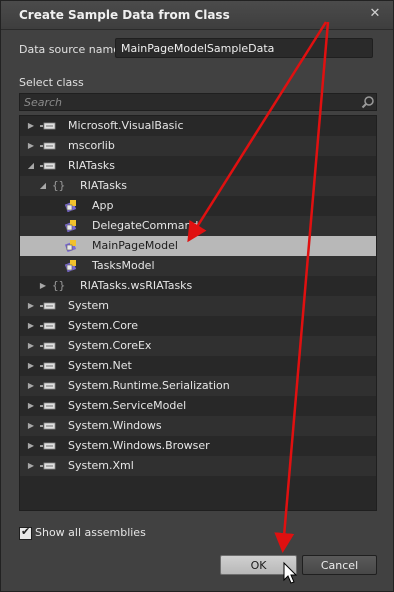 The width and height of the screenshot is (394, 592). What do you see at coordinates (198, 166) in the screenshot?
I see `tree-item: ◢ RIATasks` at bounding box center [198, 166].